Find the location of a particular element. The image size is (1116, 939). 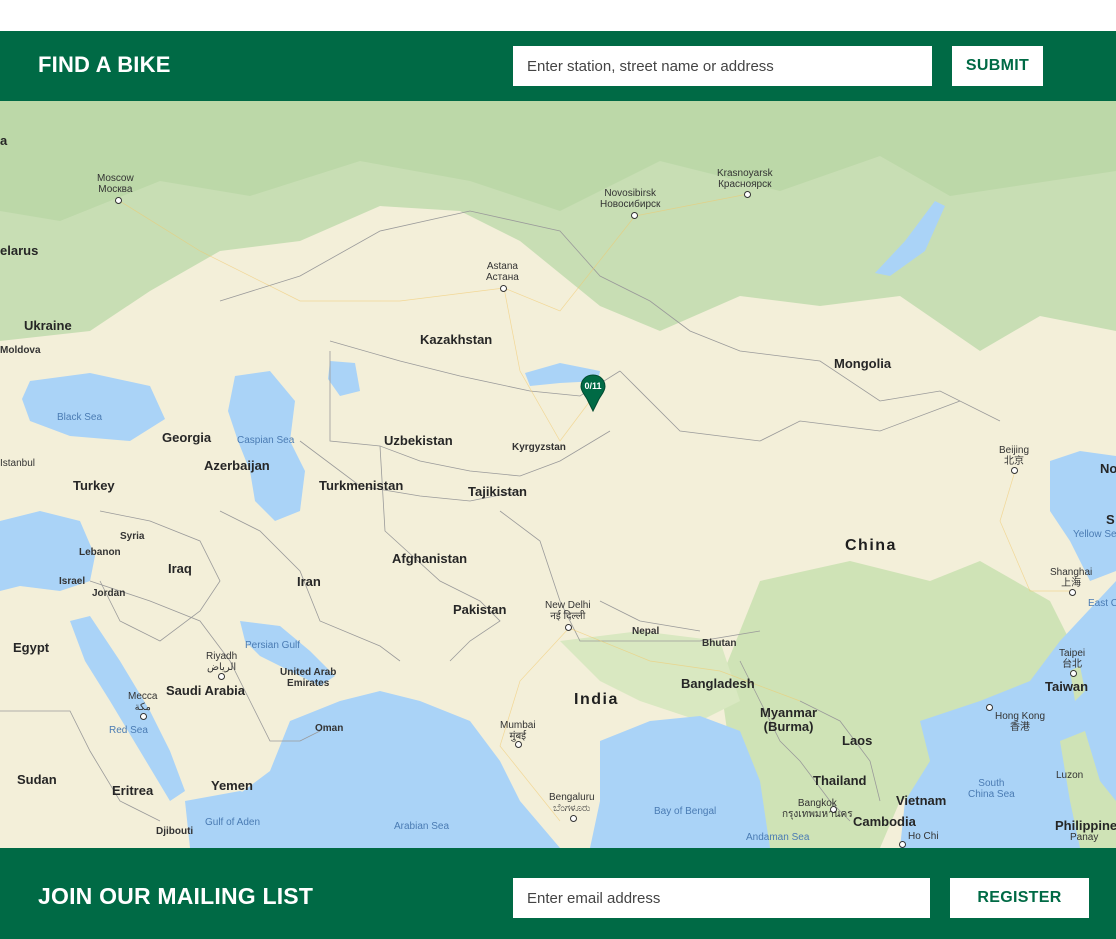

city-dot-novosibirsk is located at coordinates (634, 215).